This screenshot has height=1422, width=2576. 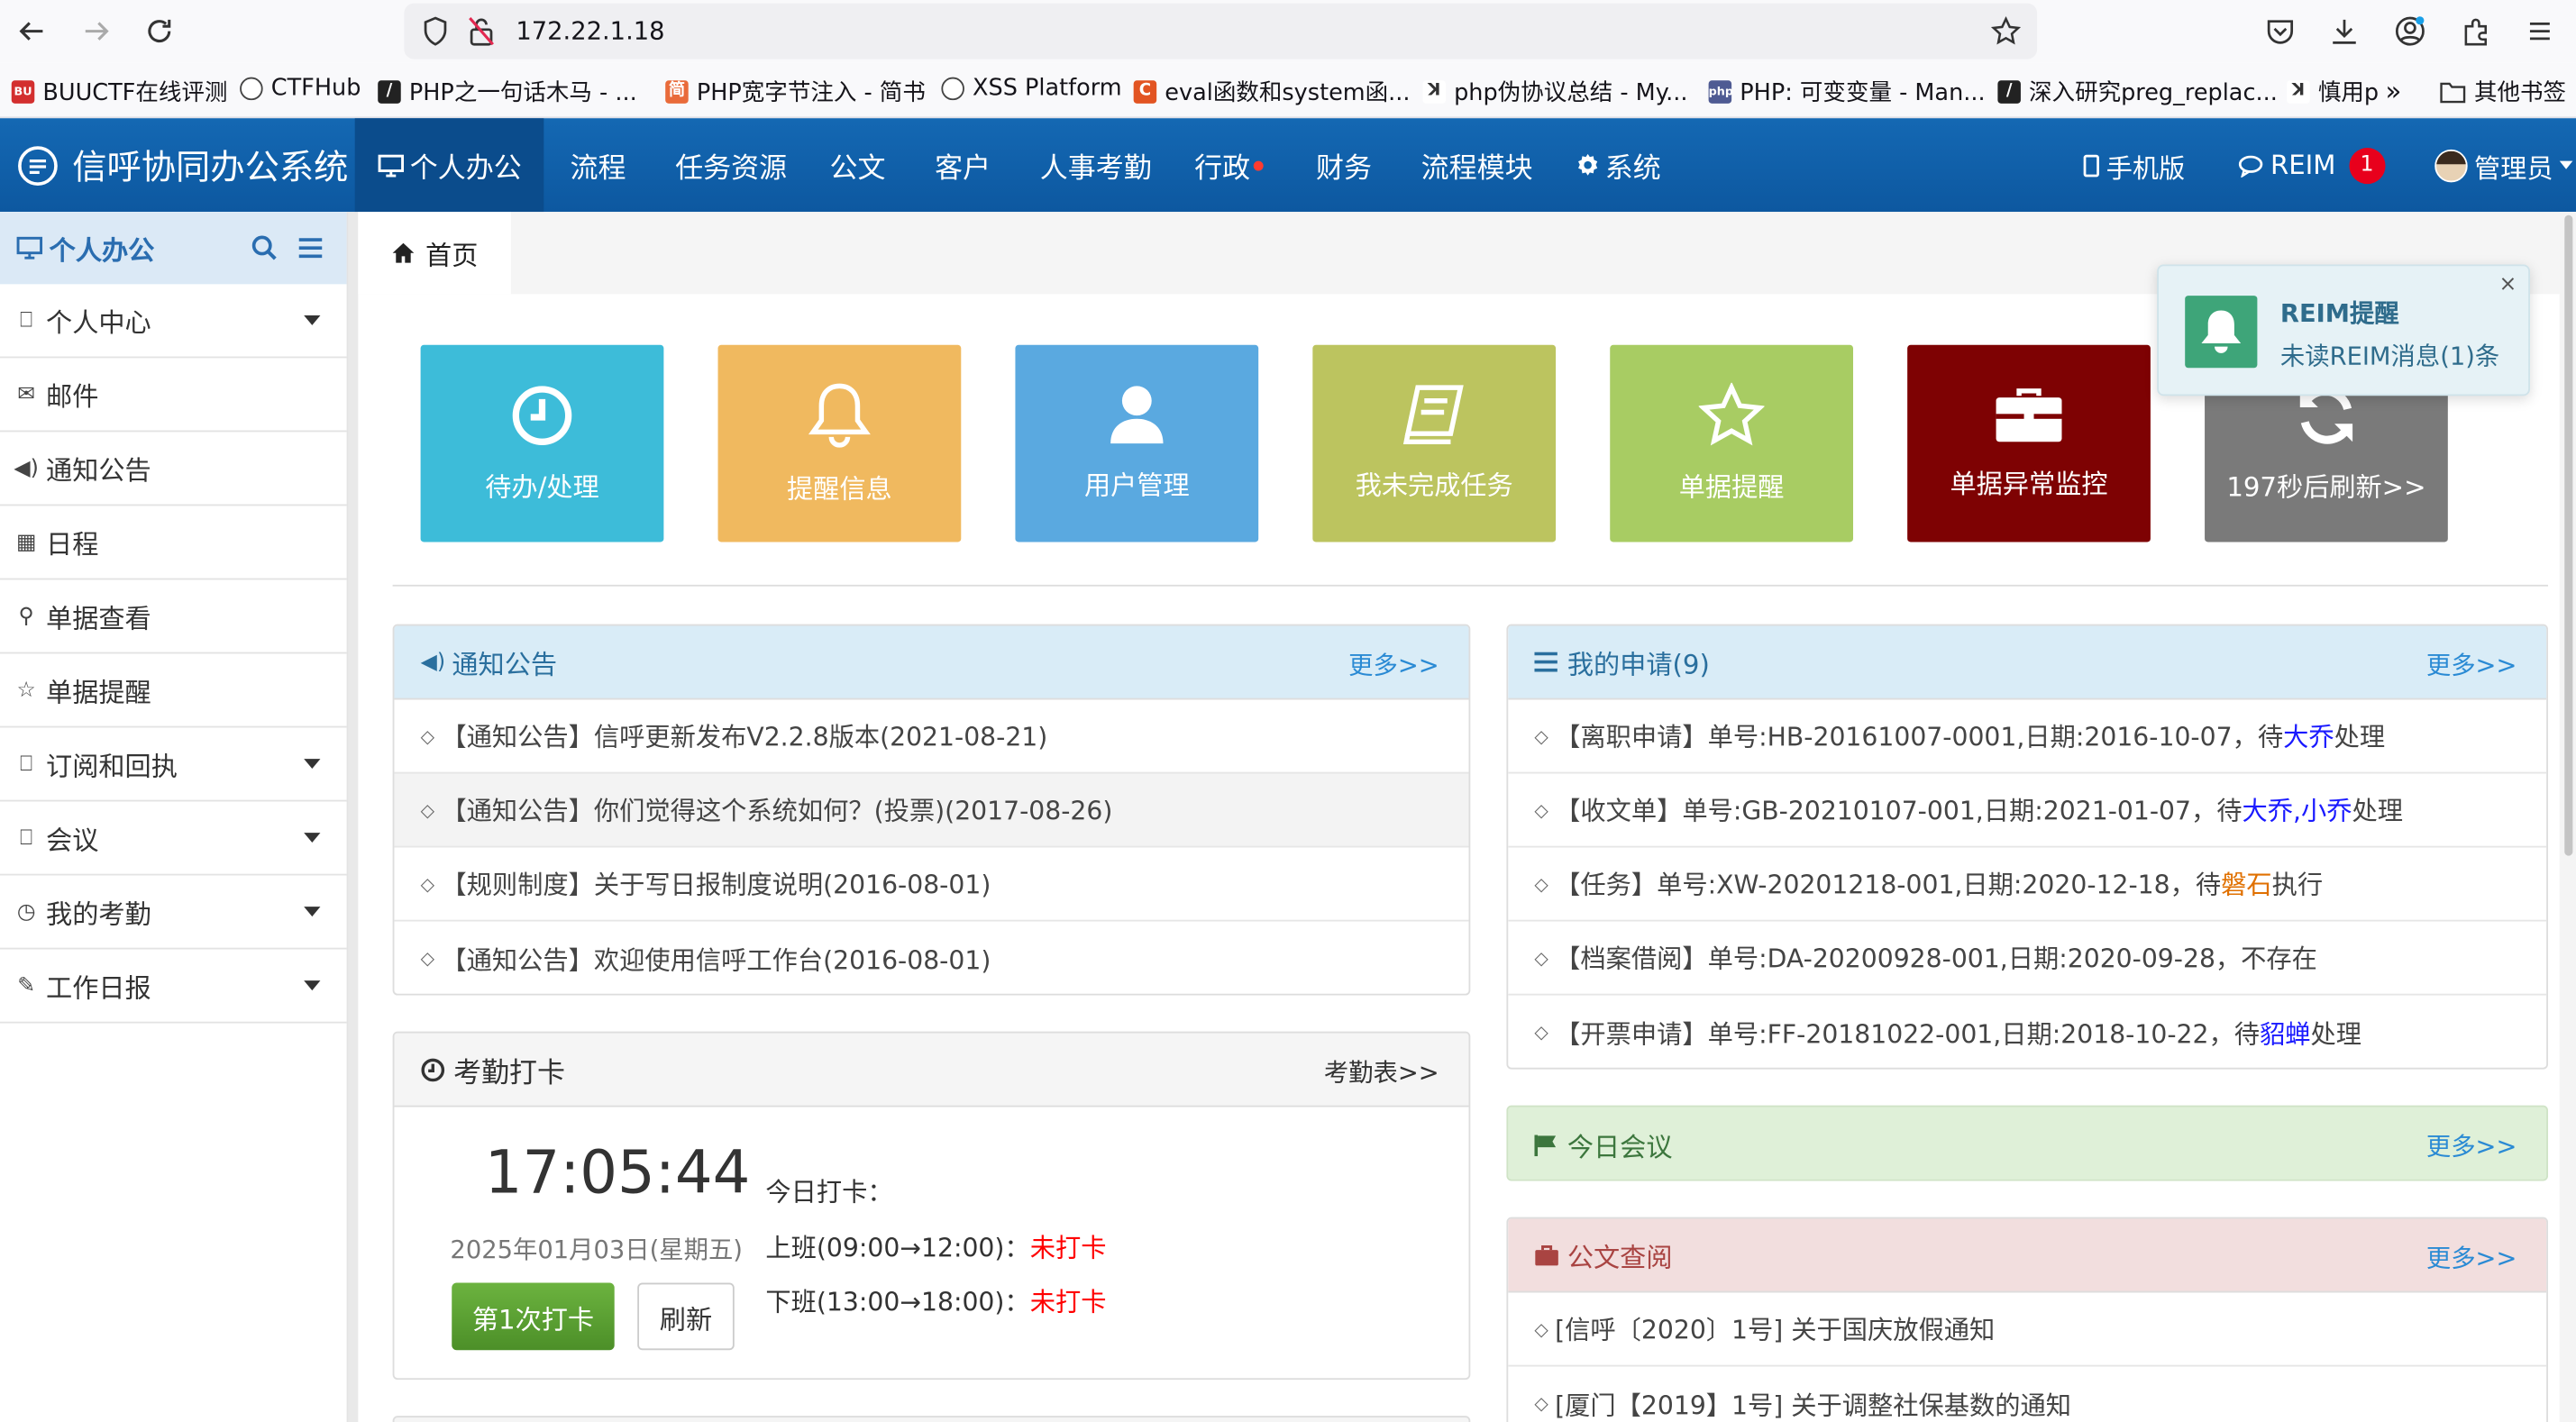 I want to click on search-icon, so click(x=264, y=248).